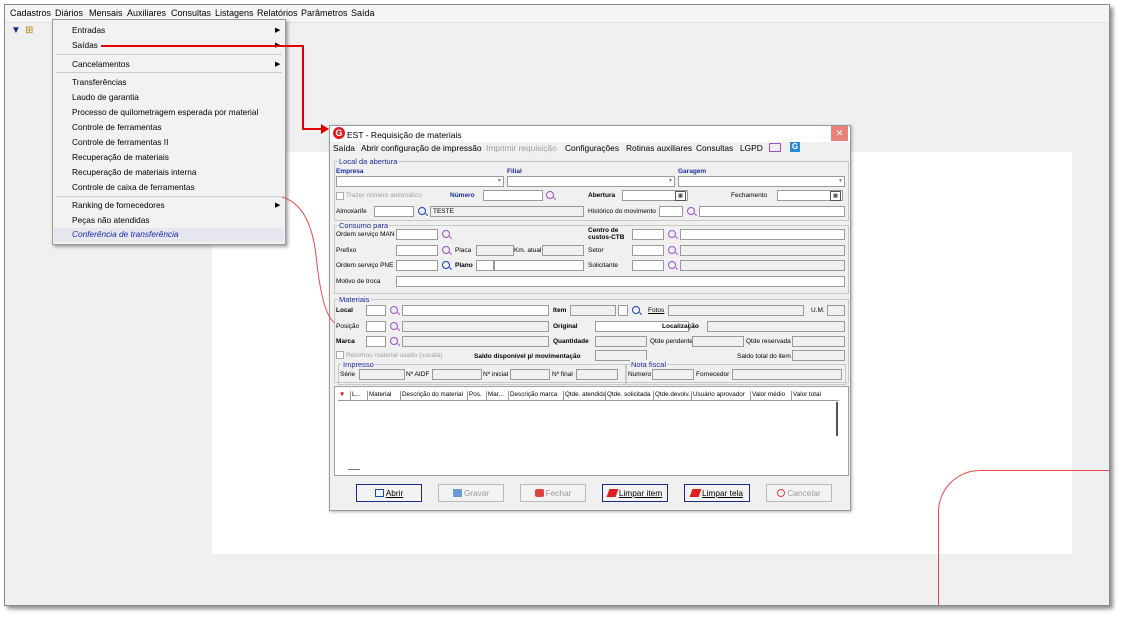 Image resolution: width=1122 pixels, height=618 pixels. Describe the element at coordinates (475, 310) in the screenshot. I see `local-name` at that location.